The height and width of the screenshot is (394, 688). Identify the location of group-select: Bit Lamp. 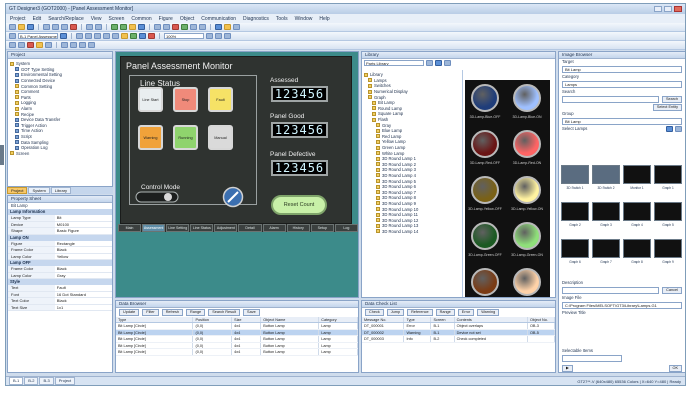
(622, 121).